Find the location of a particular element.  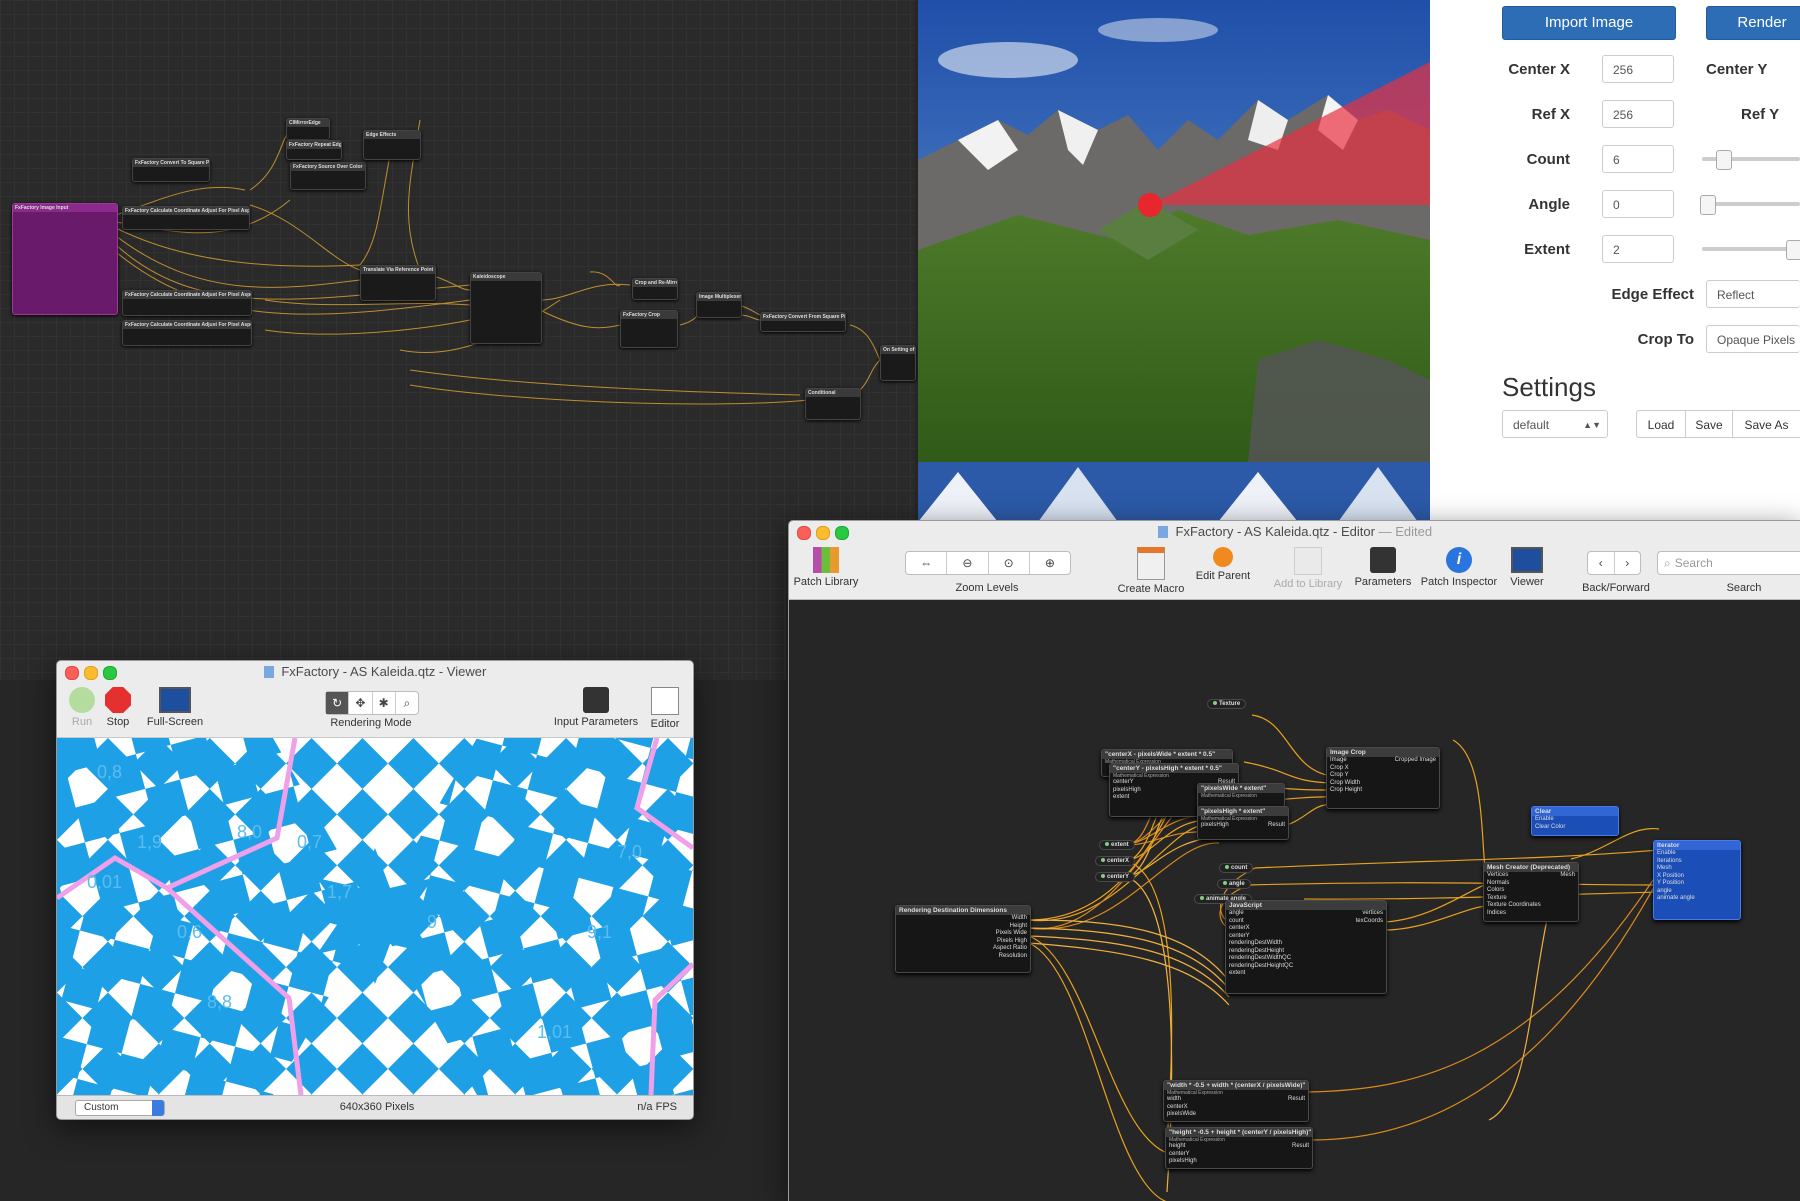

rendering-mode-control: ↻ ✥ ✱ ⌕ is located at coordinates (372, 703).